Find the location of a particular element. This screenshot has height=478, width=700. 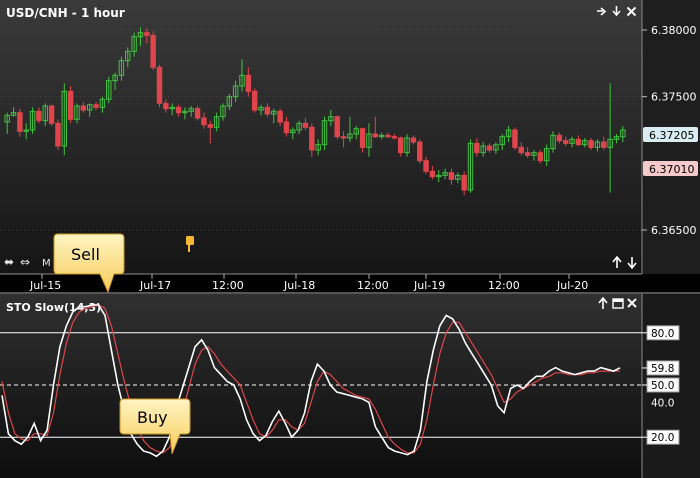

osc-tick-label: 80.0 is located at coordinates (662, 334).